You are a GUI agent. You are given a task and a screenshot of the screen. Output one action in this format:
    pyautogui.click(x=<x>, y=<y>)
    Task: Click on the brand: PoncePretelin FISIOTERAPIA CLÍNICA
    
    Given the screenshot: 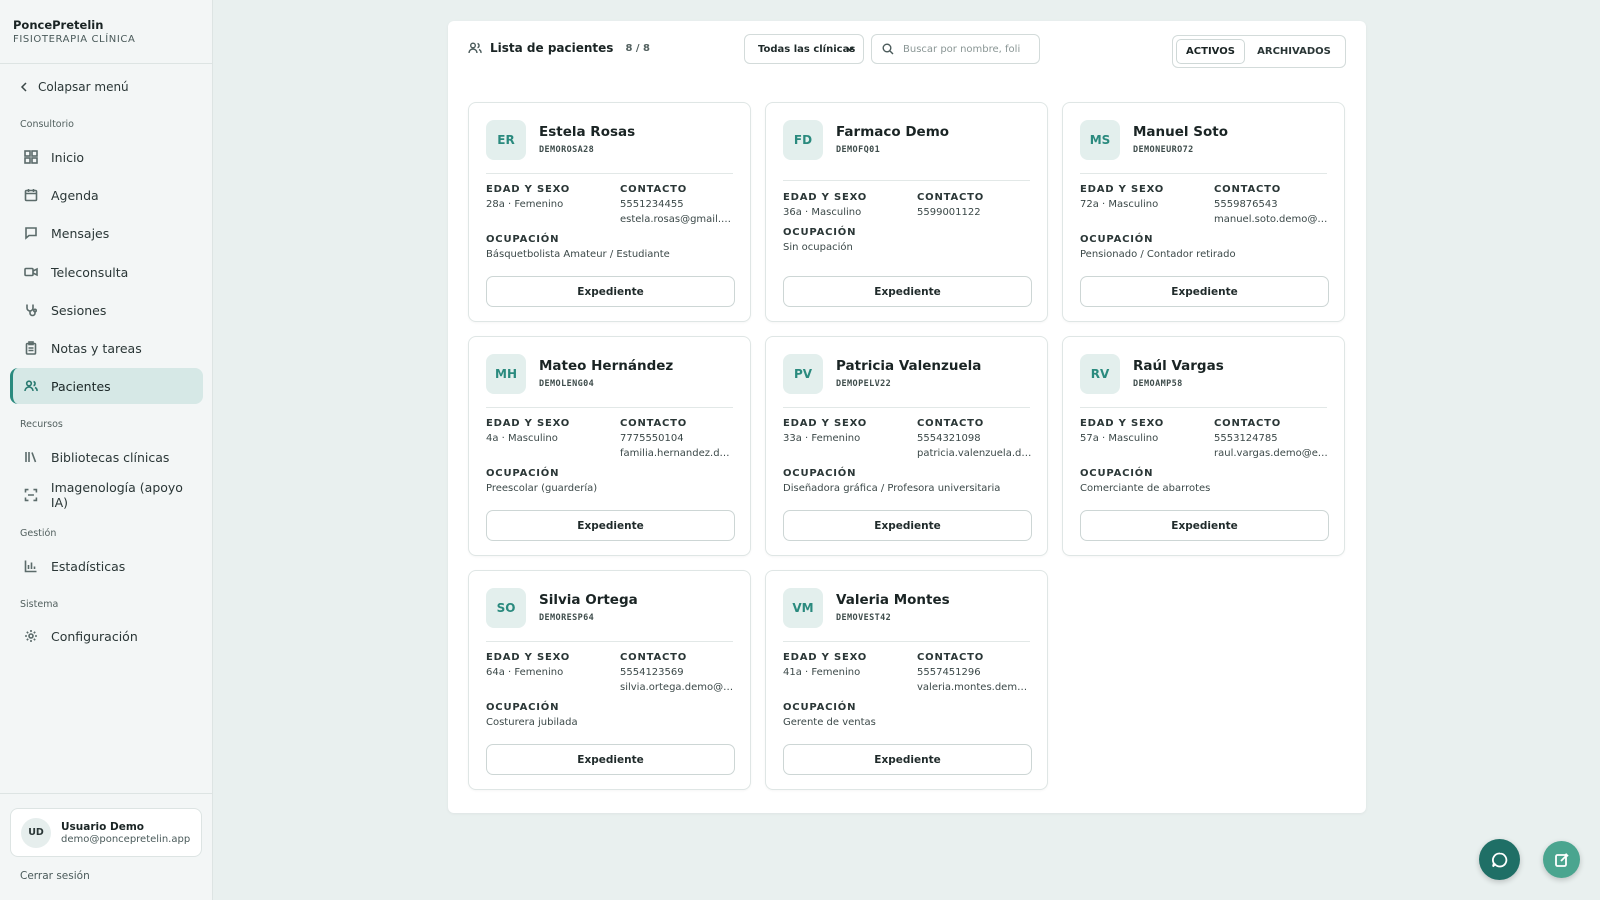 What is the action you would take?
    pyautogui.click(x=106, y=32)
    